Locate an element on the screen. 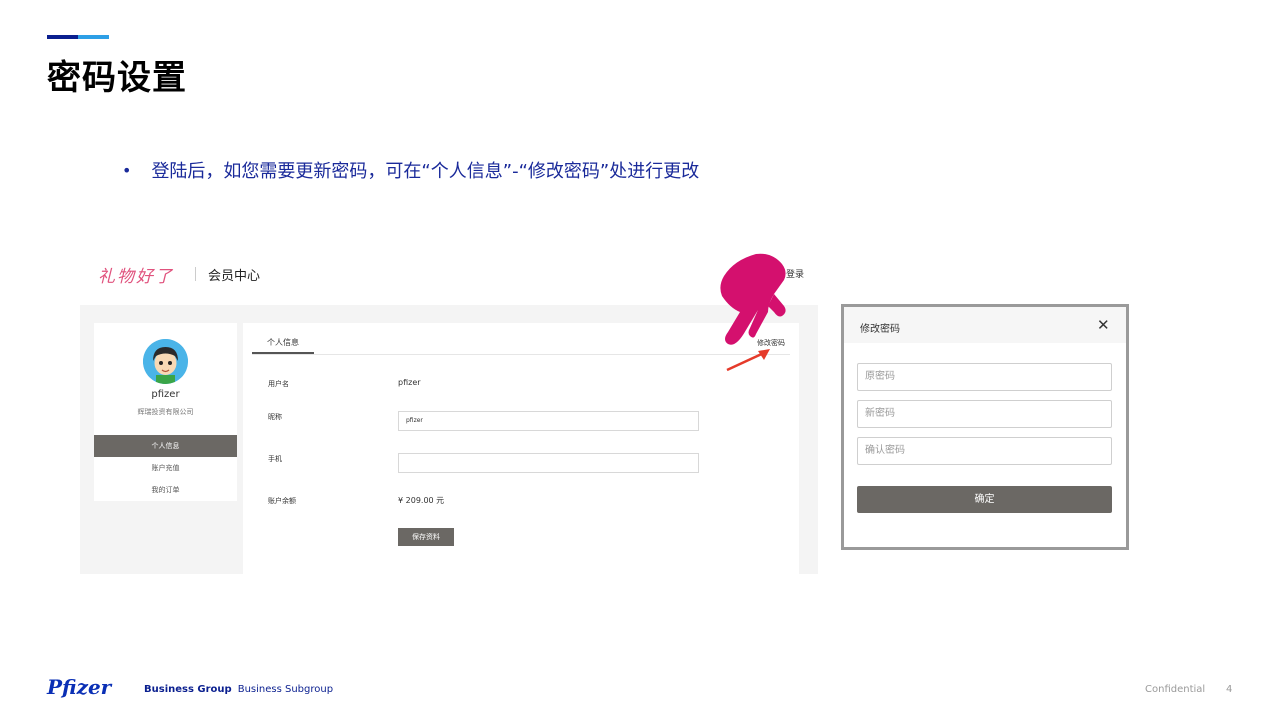 This screenshot has width=1280, height=720. business-group: Business Group Business Subgroup is located at coordinates (238, 689).